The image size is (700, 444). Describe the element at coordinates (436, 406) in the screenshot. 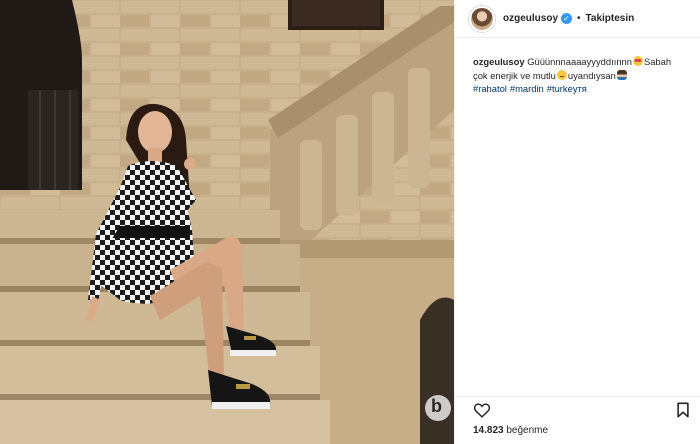

I see `watermark-logo: b` at that location.